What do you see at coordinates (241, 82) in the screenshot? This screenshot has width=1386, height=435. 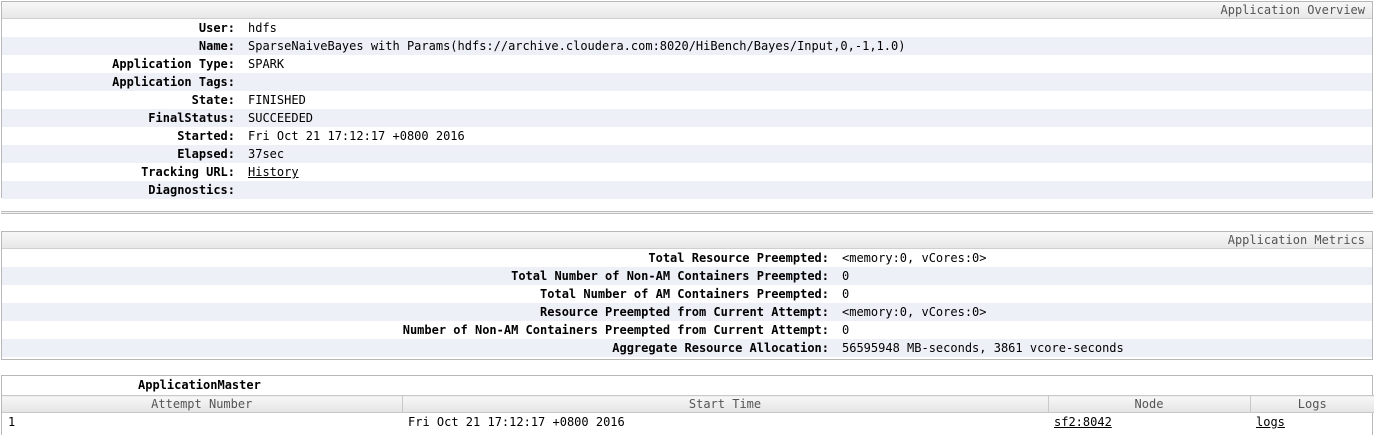 I see `application-tags-value` at bounding box center [241, 82].